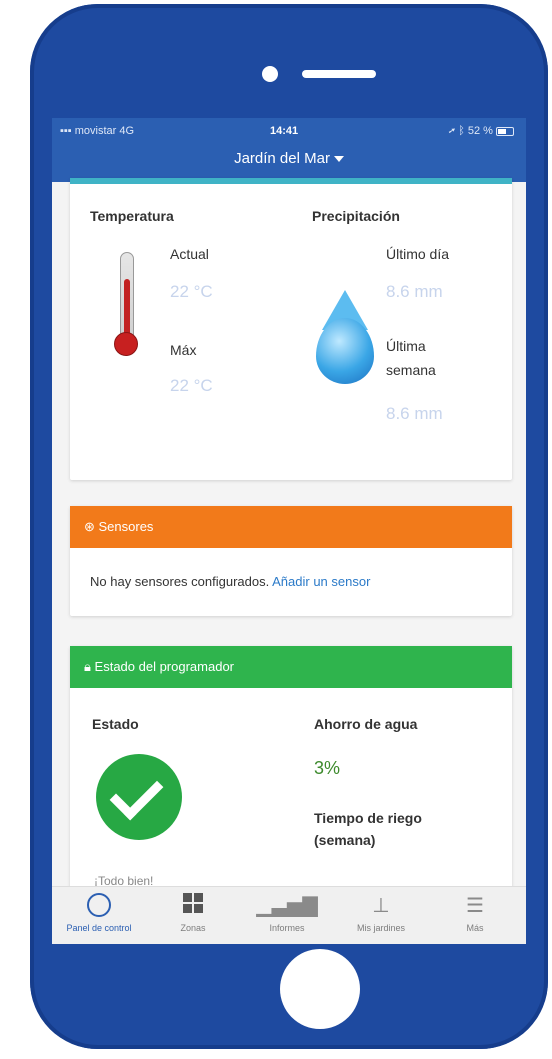 Image resolution: width=552 pixels, height=1059 pixels. Describe the element at coordinates (368, 818) in the screenshot. I see `irrigation-time-label-line1: Tiempo de riego` at that location.